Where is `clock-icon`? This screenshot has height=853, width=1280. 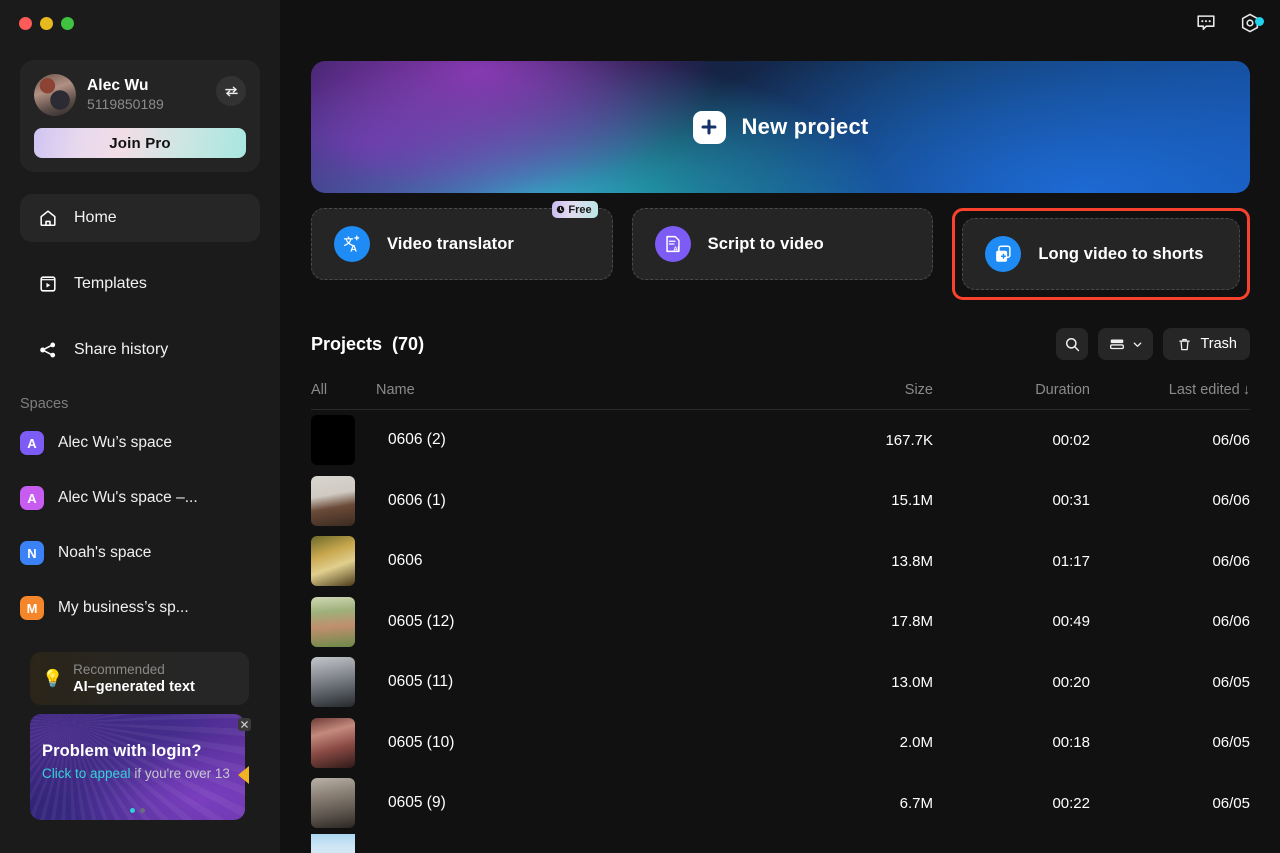
clock-icon is located at coordinates (561, 209).